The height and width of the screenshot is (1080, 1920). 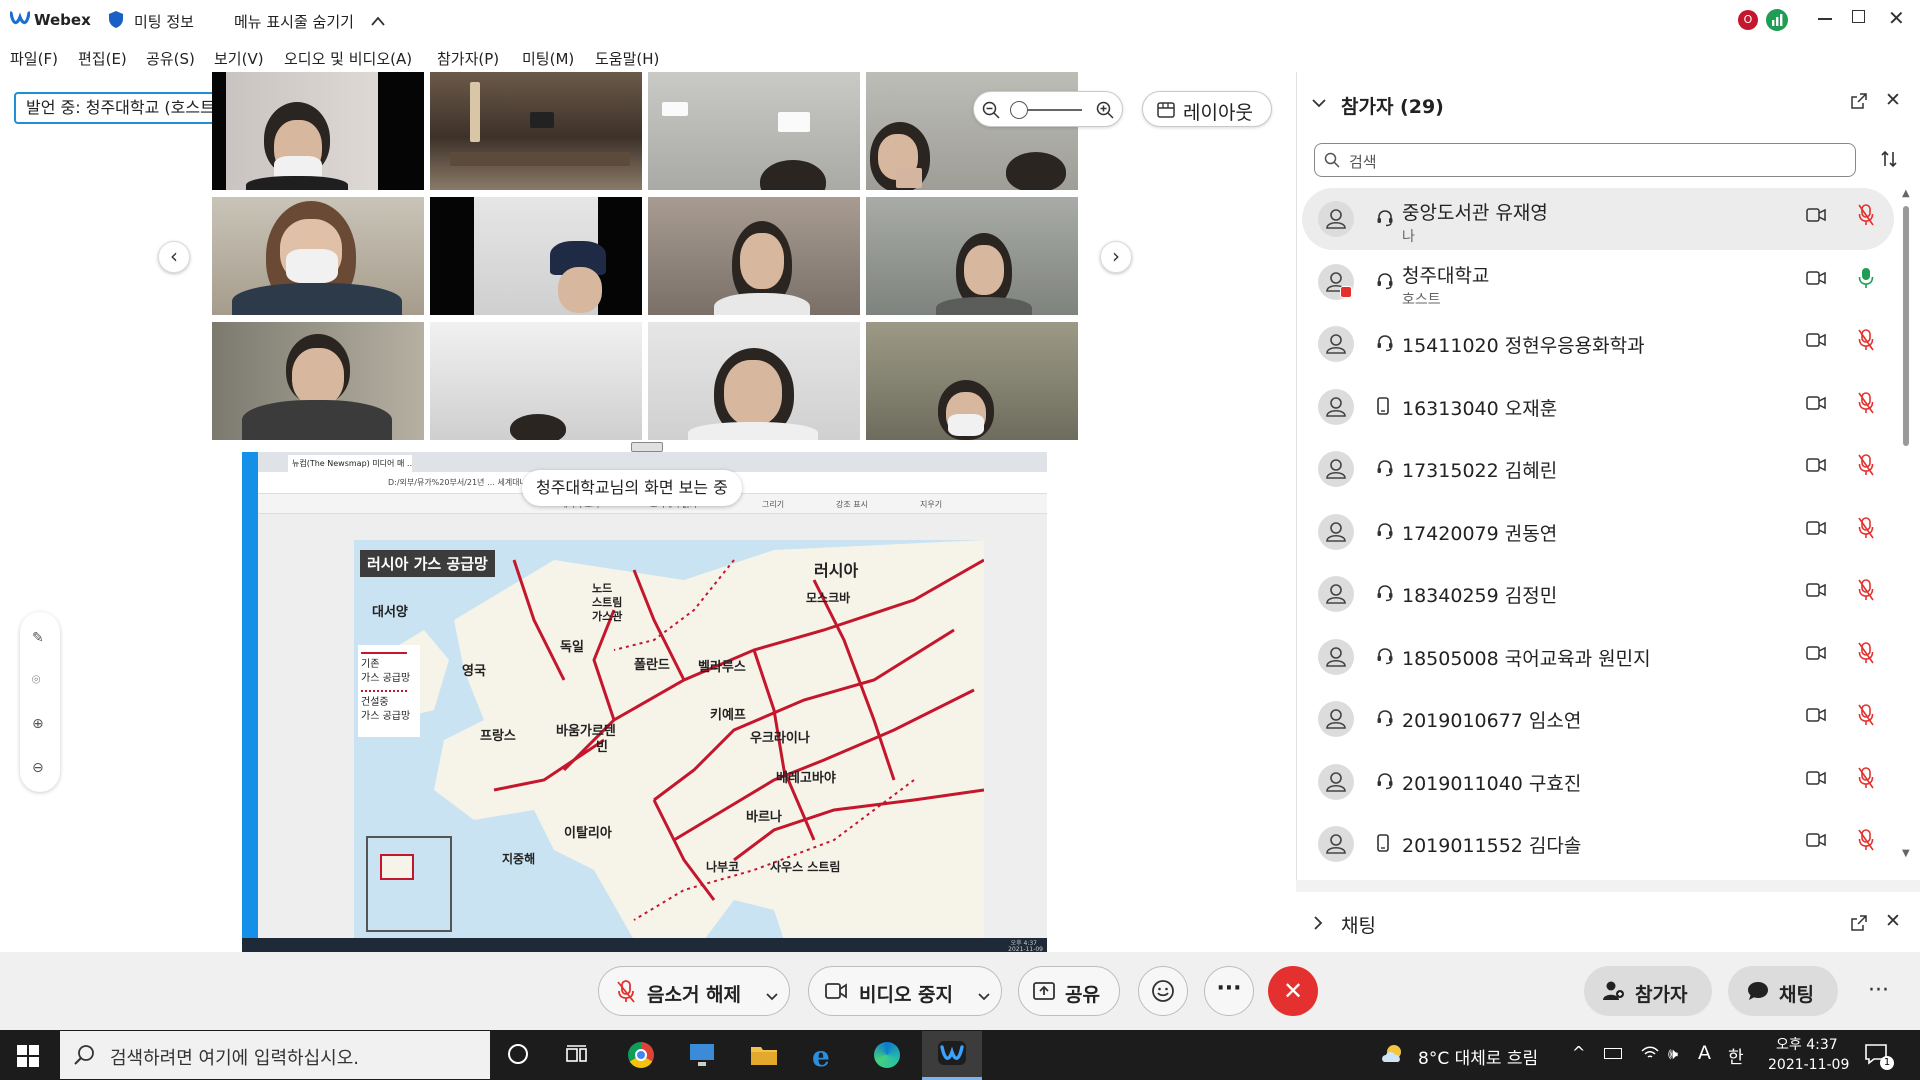 What do you see at coordinates (952, 1055) in the screenshot?
I see `taskbar-webex-active` at bounding box center [952, 1055].